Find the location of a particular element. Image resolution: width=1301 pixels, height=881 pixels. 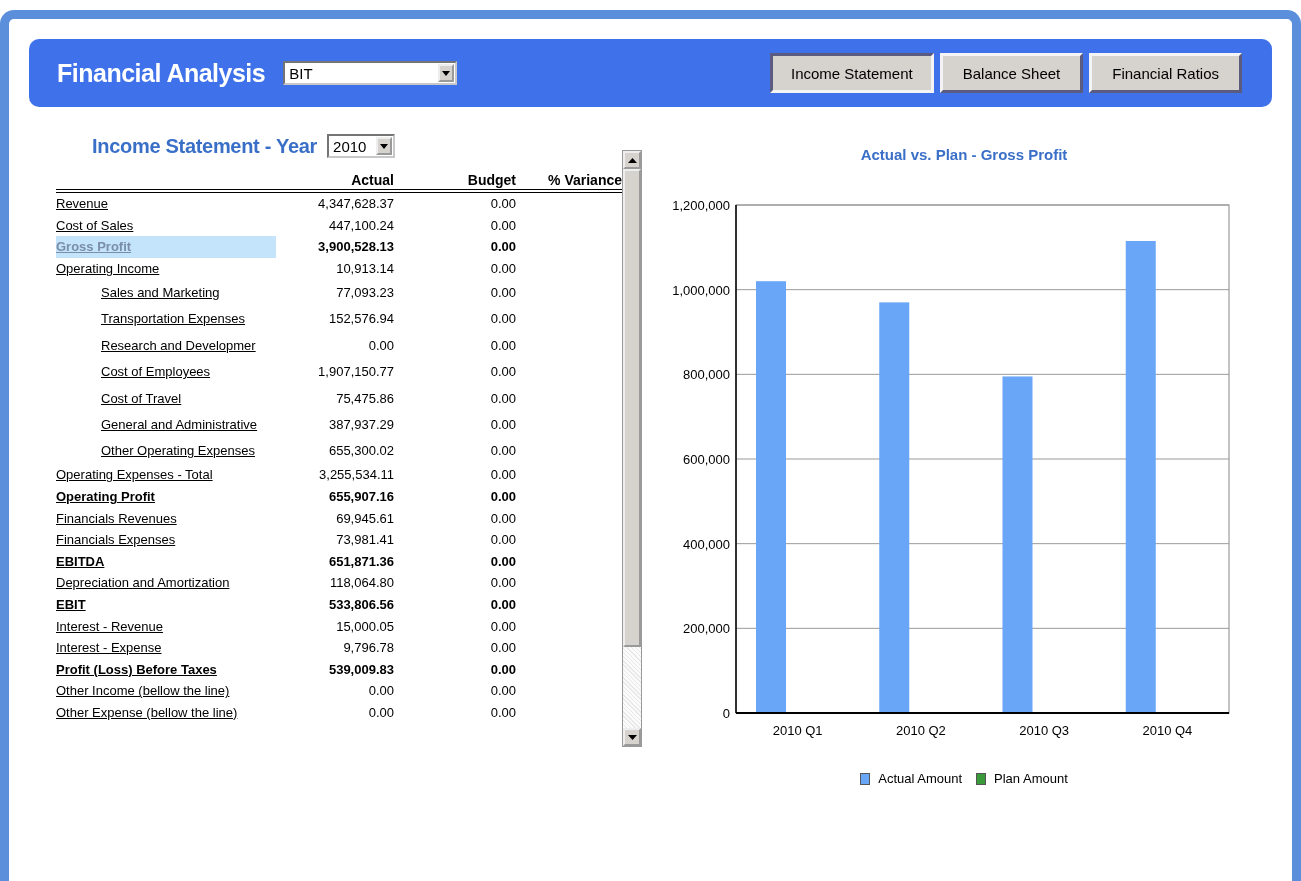

year-select: 2010 is located at coordinates (361, 146).